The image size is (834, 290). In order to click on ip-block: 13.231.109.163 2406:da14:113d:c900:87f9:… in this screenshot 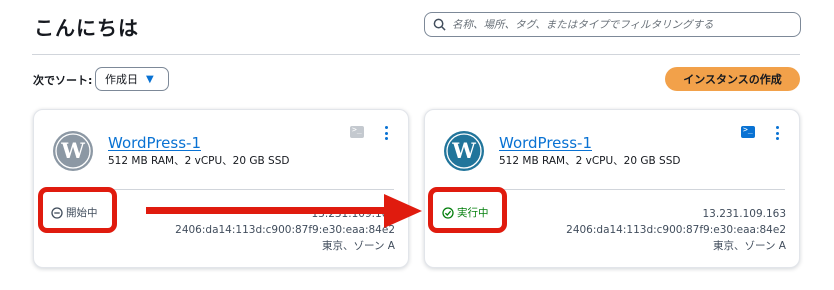, I will do `click(676, 230)`.